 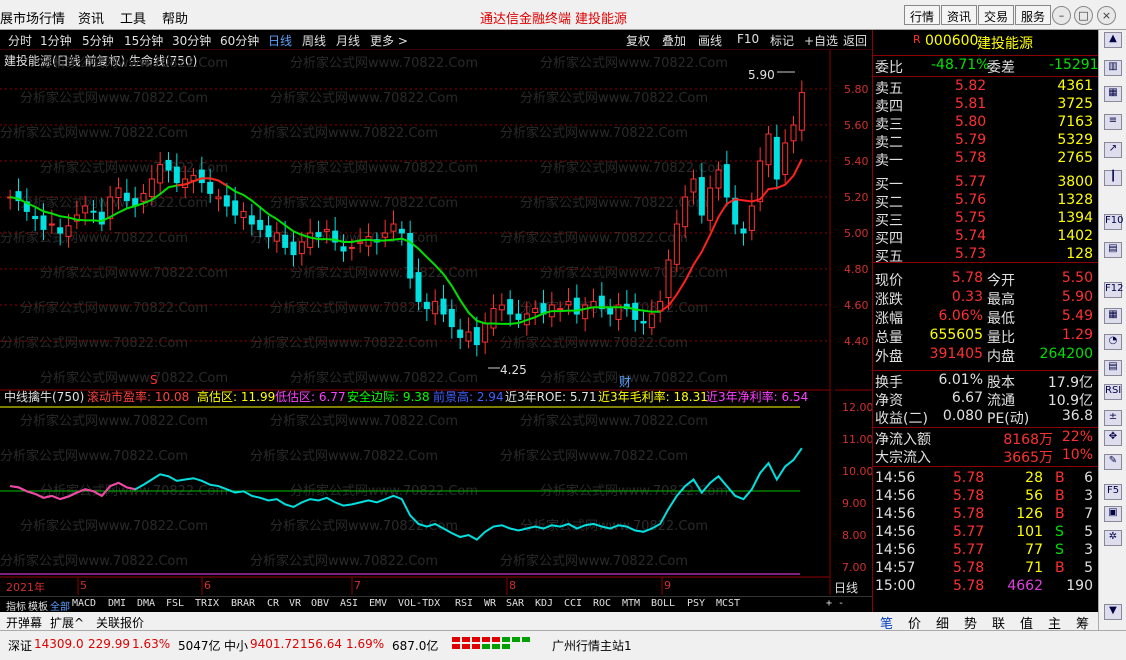 What do you see at coordinates (44, 396) in the screenshot?
I see `indicator-name: 中线擒牛(750)` at bounding box center [44, 396].